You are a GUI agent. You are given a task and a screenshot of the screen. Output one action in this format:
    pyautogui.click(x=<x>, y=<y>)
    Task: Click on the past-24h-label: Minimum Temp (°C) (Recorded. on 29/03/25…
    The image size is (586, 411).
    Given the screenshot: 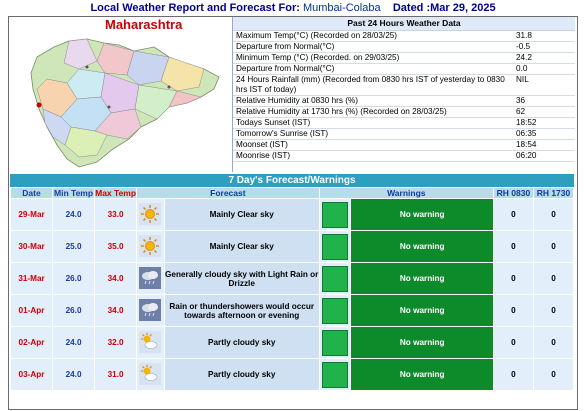 What is the action you would take?
    pyautogui.click(x=318, y=57)
    